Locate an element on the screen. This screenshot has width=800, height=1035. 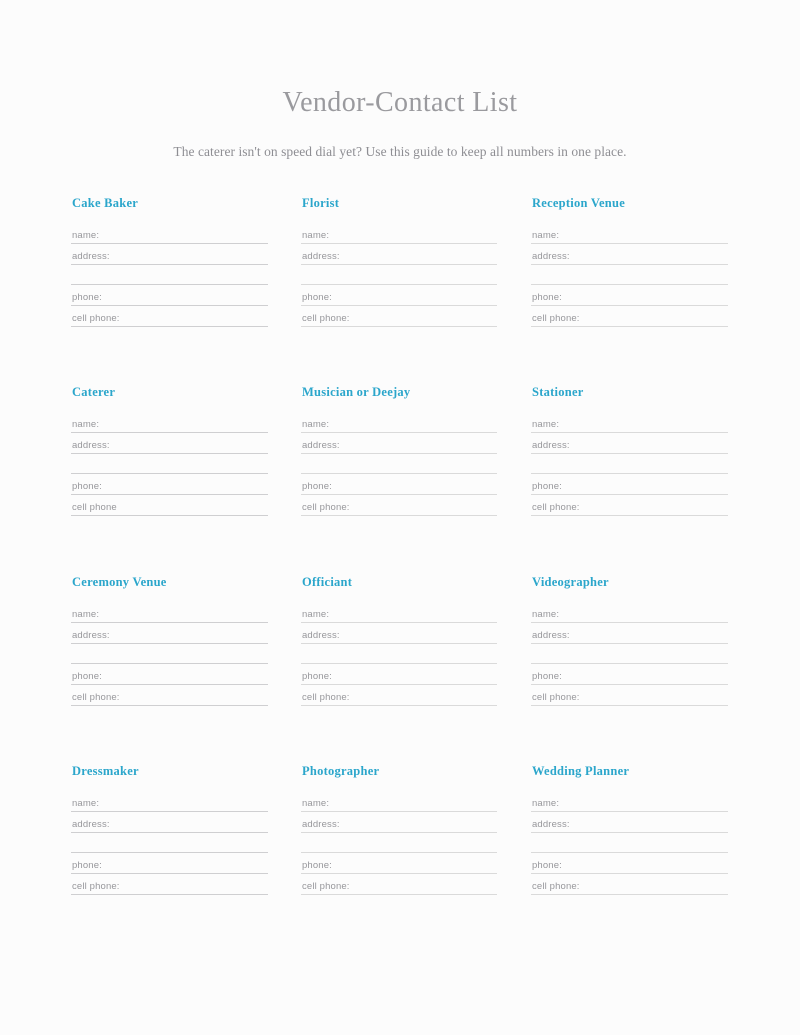
page-title: Vendor-Contact List is located at coordinates (400, 102).